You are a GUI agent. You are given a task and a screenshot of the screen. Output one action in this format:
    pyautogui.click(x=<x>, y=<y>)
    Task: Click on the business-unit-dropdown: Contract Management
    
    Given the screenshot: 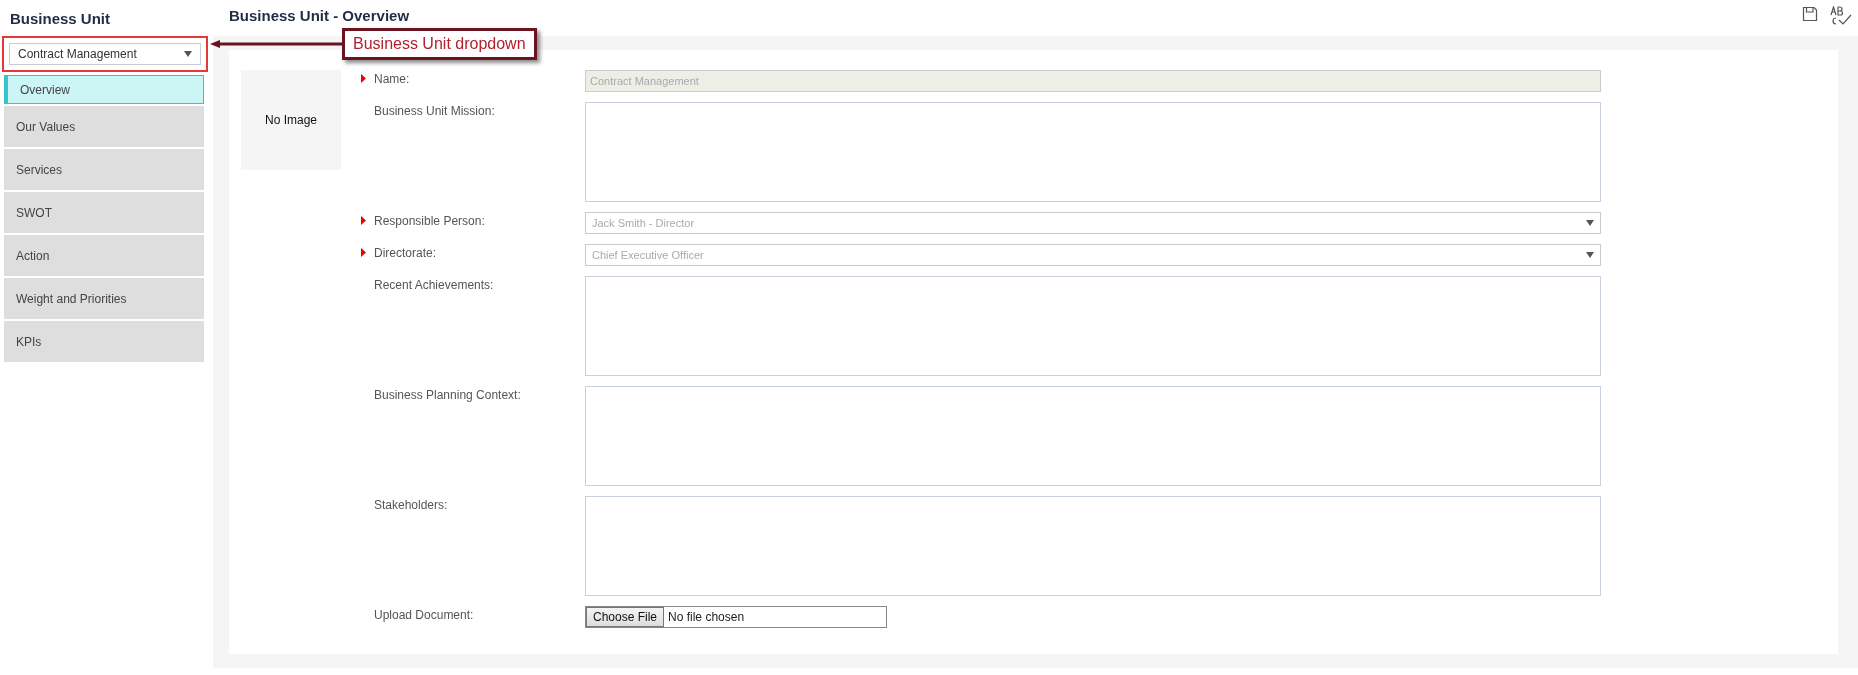 What is the action you would take?
    pyautogui.click(x=105, y=54)
    